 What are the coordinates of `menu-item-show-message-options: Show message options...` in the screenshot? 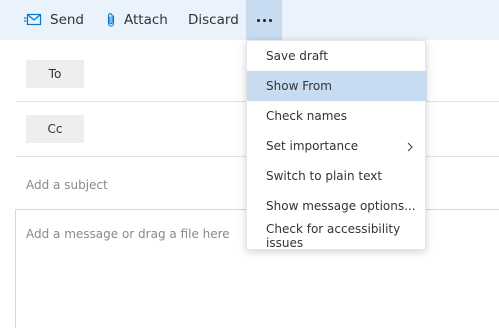 It's located at (337, 206).